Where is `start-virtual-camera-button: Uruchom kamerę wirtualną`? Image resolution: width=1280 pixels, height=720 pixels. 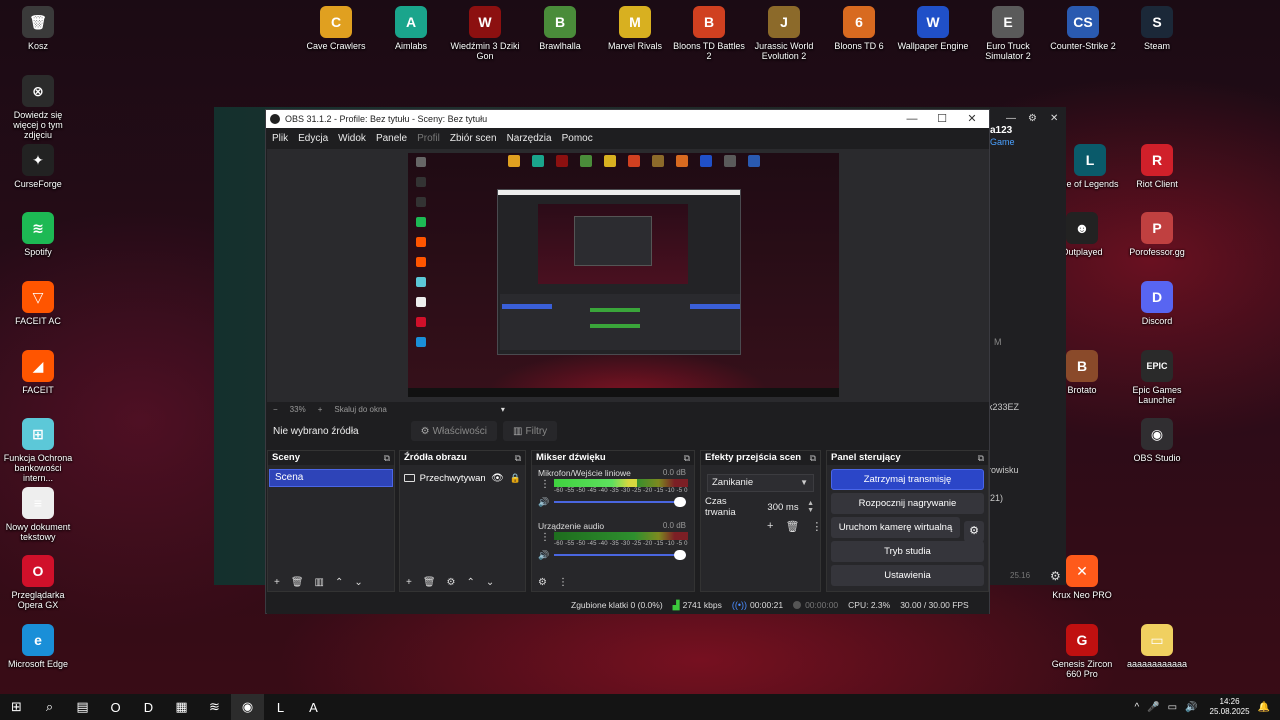 start-virtual-camera-button: Uruchom kamerę wirtualną is located at coordinates (895, 527).